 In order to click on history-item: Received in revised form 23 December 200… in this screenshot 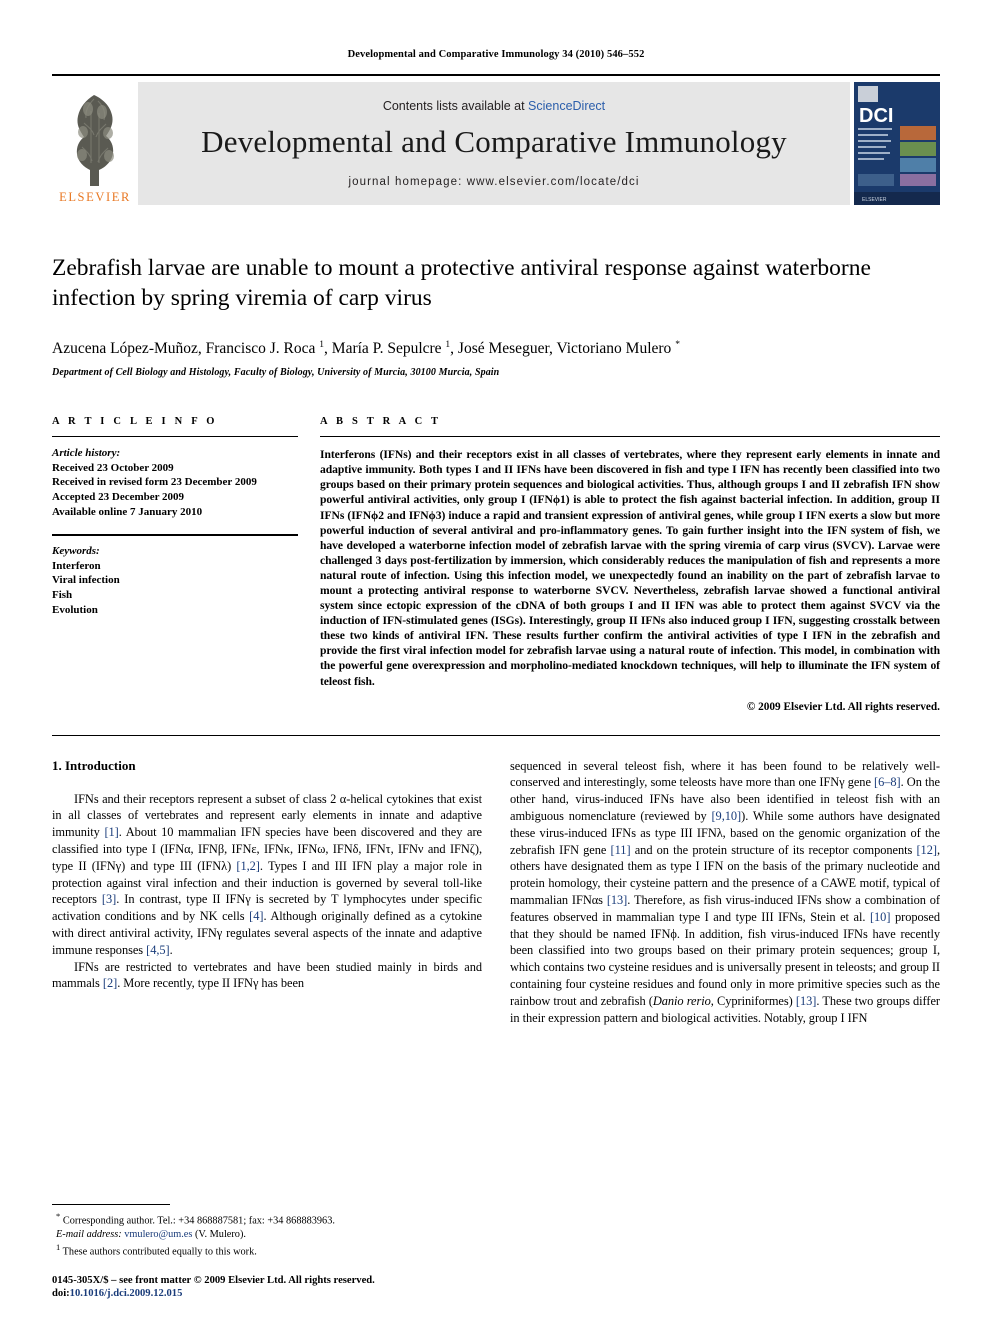, I will do `click(154, 482)`.